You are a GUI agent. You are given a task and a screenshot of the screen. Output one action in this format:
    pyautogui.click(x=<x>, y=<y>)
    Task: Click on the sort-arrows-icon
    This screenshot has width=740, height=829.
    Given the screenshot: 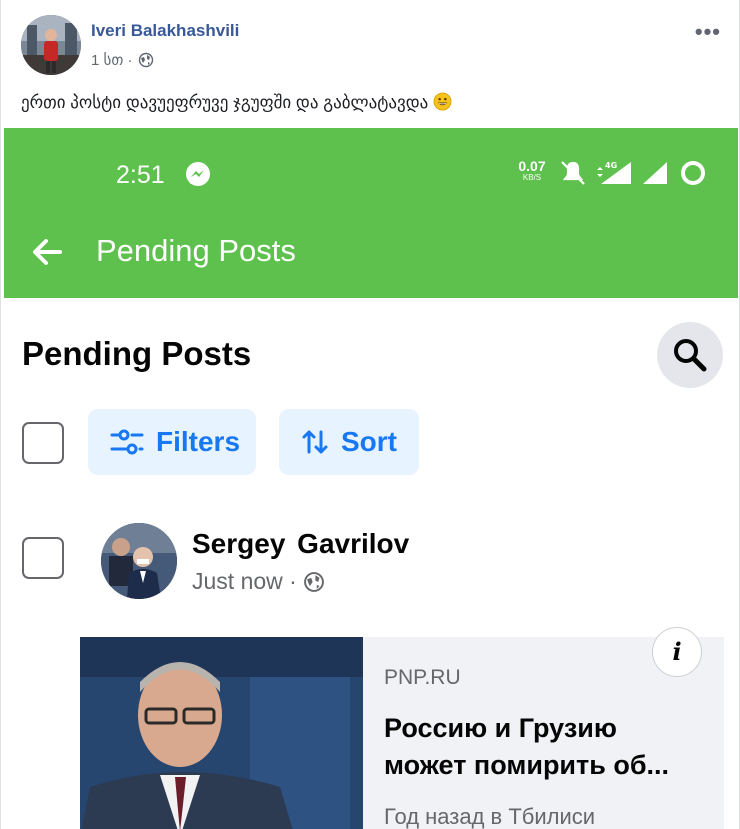 What is the action you would take?
    pyautogui.click(x=315, y=442)
    